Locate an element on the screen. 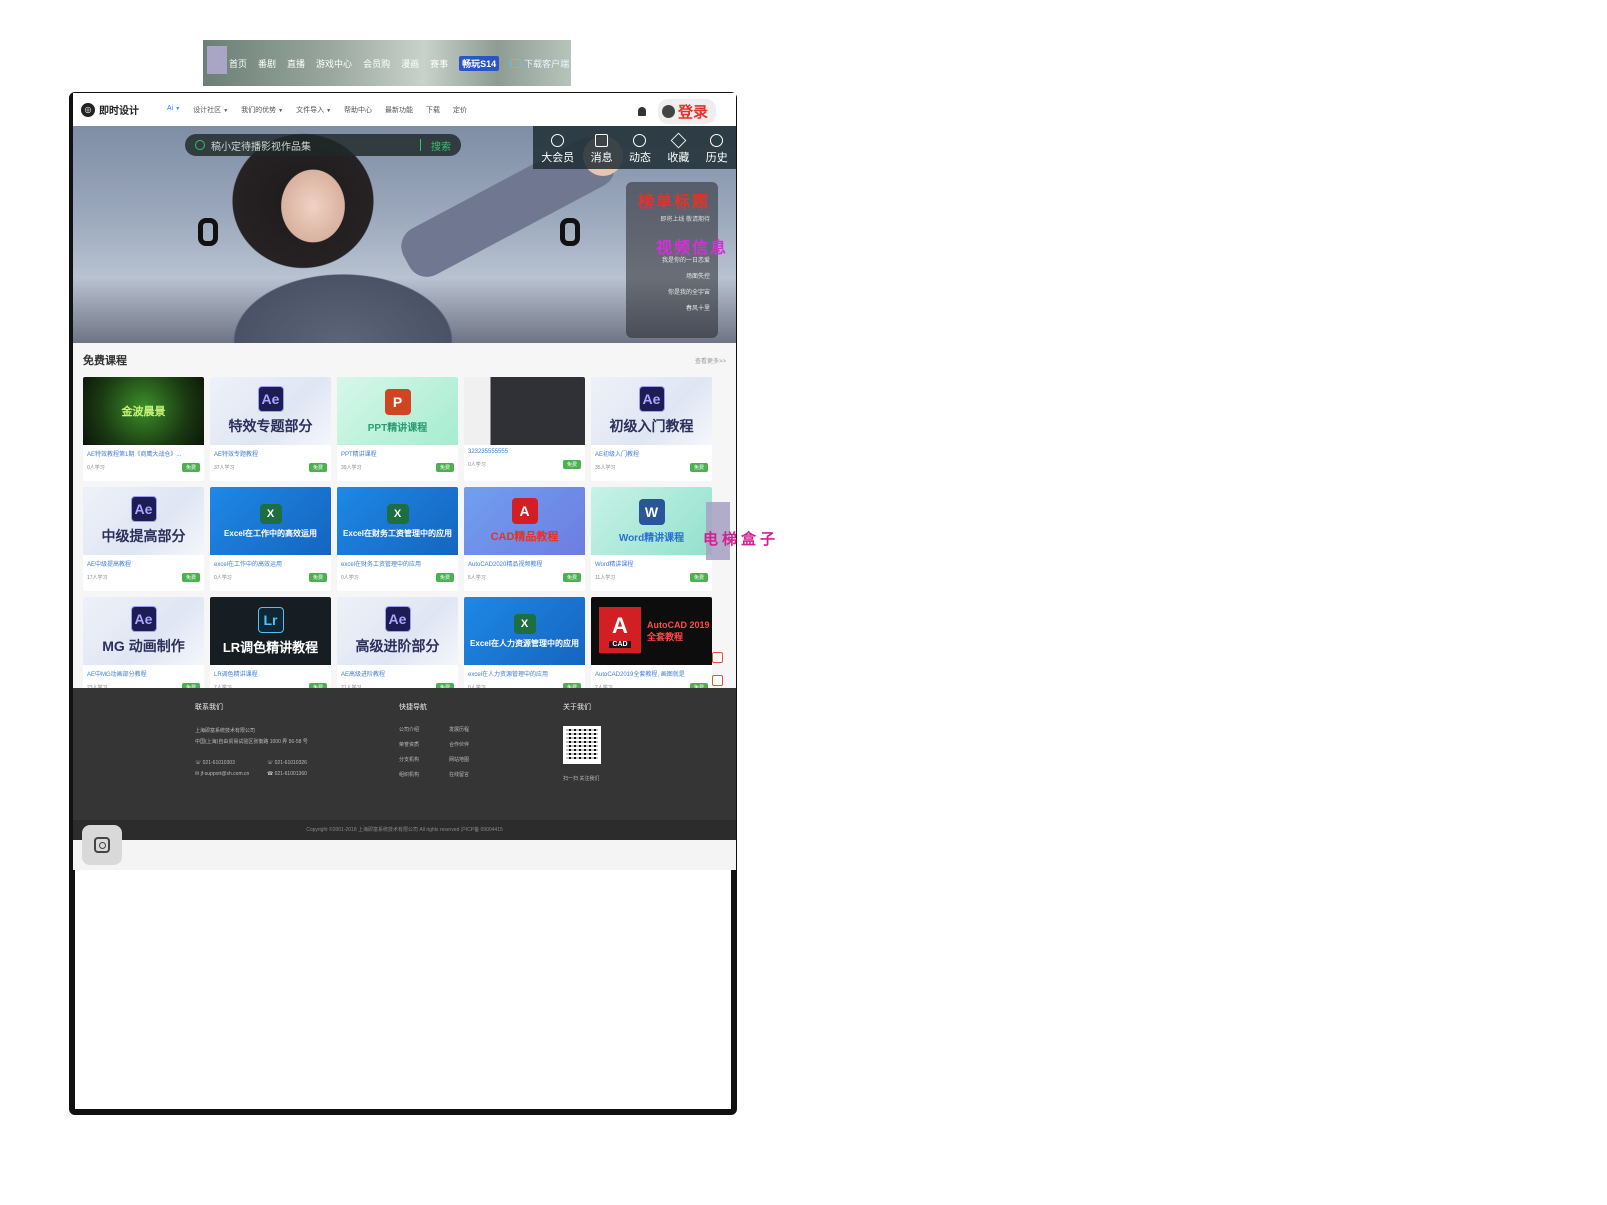  nav-item-help: 帮助中心 is located at coordinates (358, 110).